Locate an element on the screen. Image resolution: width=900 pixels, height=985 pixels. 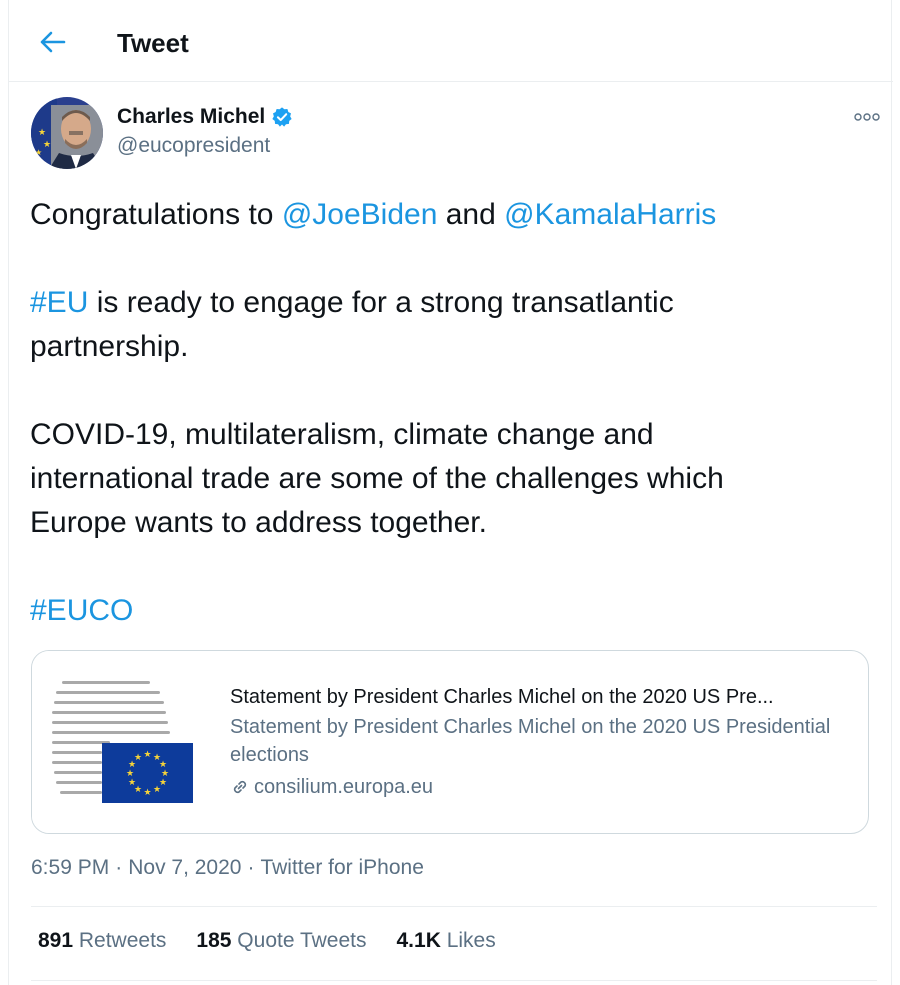
quote-tweets-stat: 185 Quote Tweets is located at coordinates (281, 941).